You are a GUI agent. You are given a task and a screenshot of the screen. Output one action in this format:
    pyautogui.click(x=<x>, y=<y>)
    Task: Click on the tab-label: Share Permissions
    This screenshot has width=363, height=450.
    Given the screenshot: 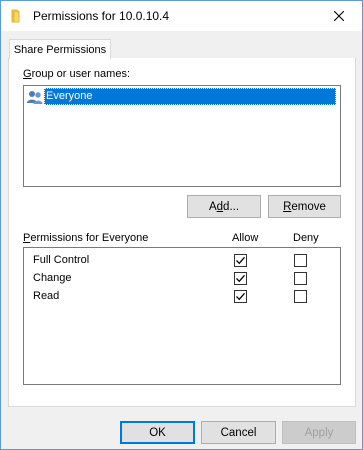 What is the action you would take?
    pyautogui.click(x=60, y=49)
    